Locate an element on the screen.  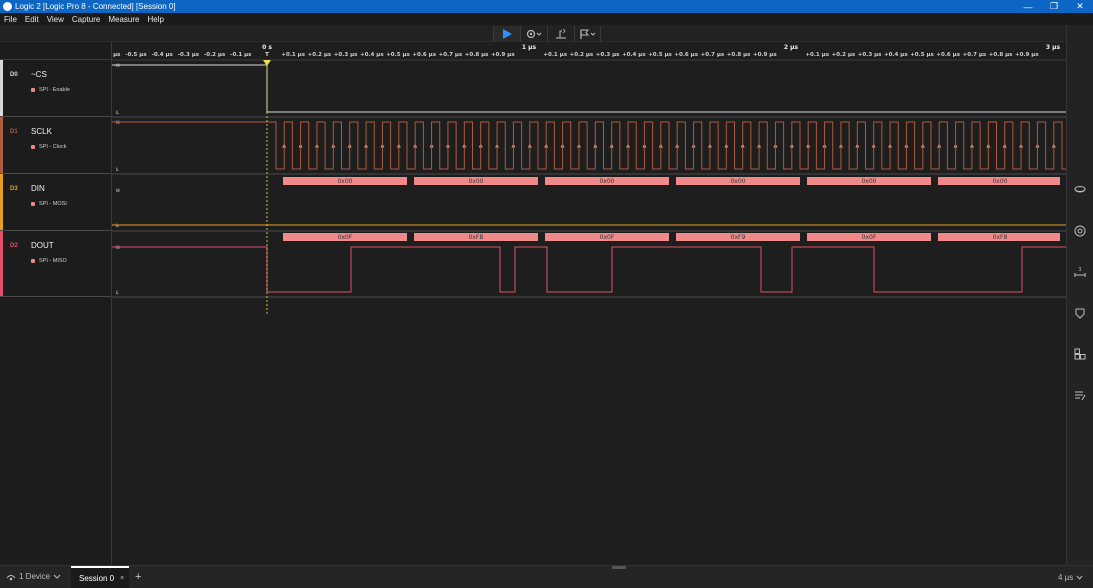
start-capture-button is located at coordinates (506, 34).